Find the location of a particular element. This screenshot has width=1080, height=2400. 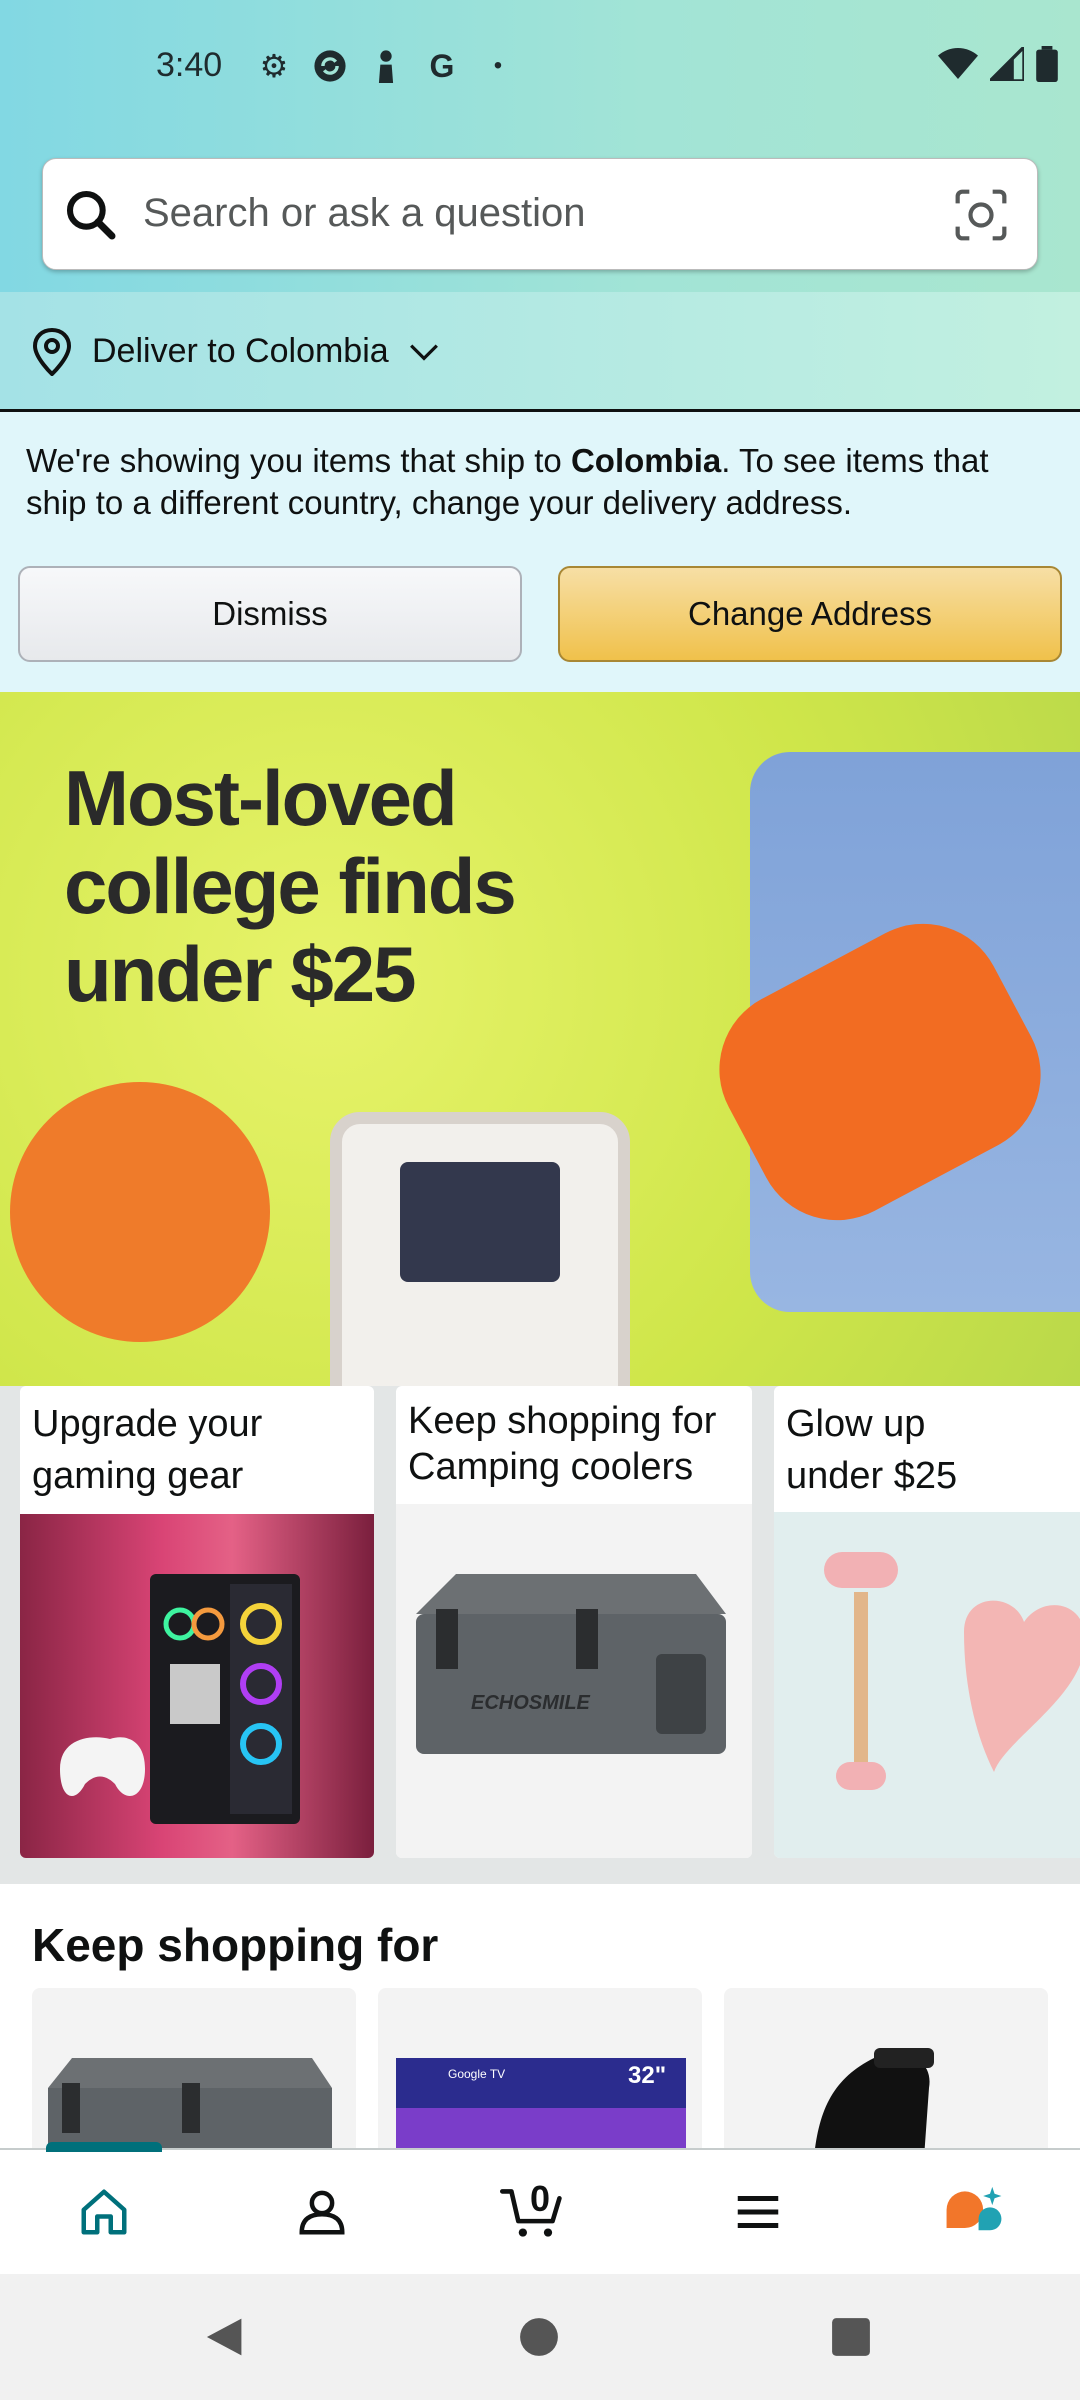

menu-icon is located at coordinates (758, 2212).